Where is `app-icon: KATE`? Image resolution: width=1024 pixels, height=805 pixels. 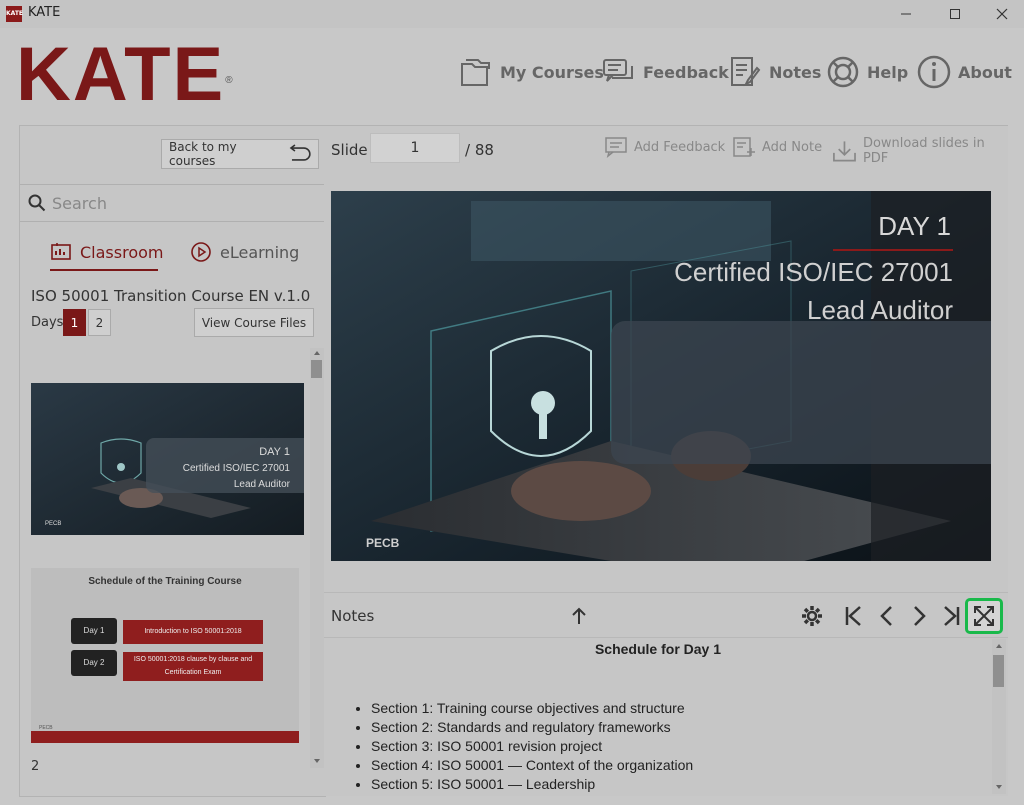 app-icon: KATE is located at coordinates (14, 14).